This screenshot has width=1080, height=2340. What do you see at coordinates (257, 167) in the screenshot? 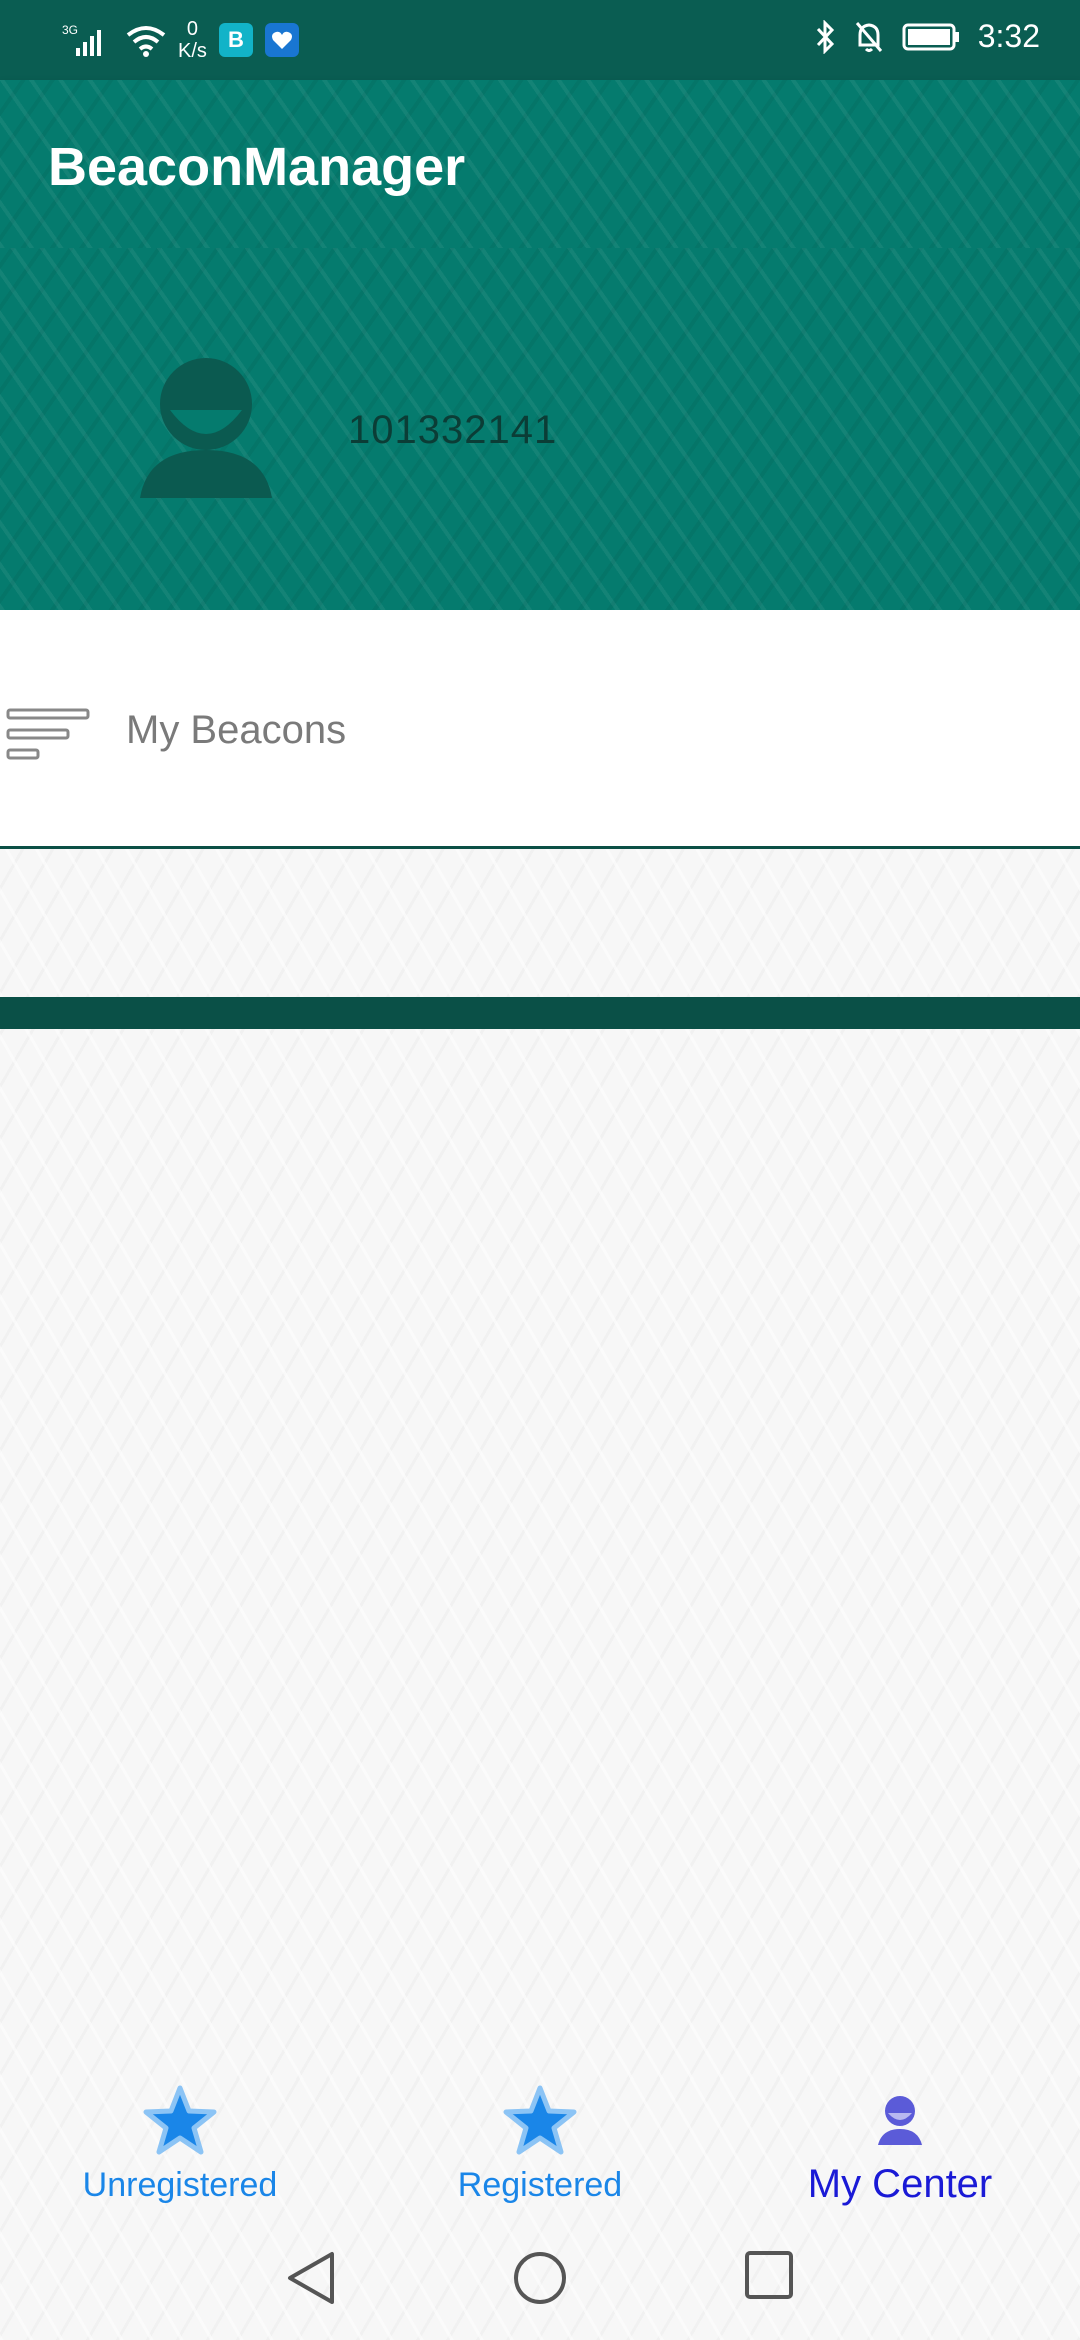
I see `app-title: BeaconManager` at bounding box center [257, 167].